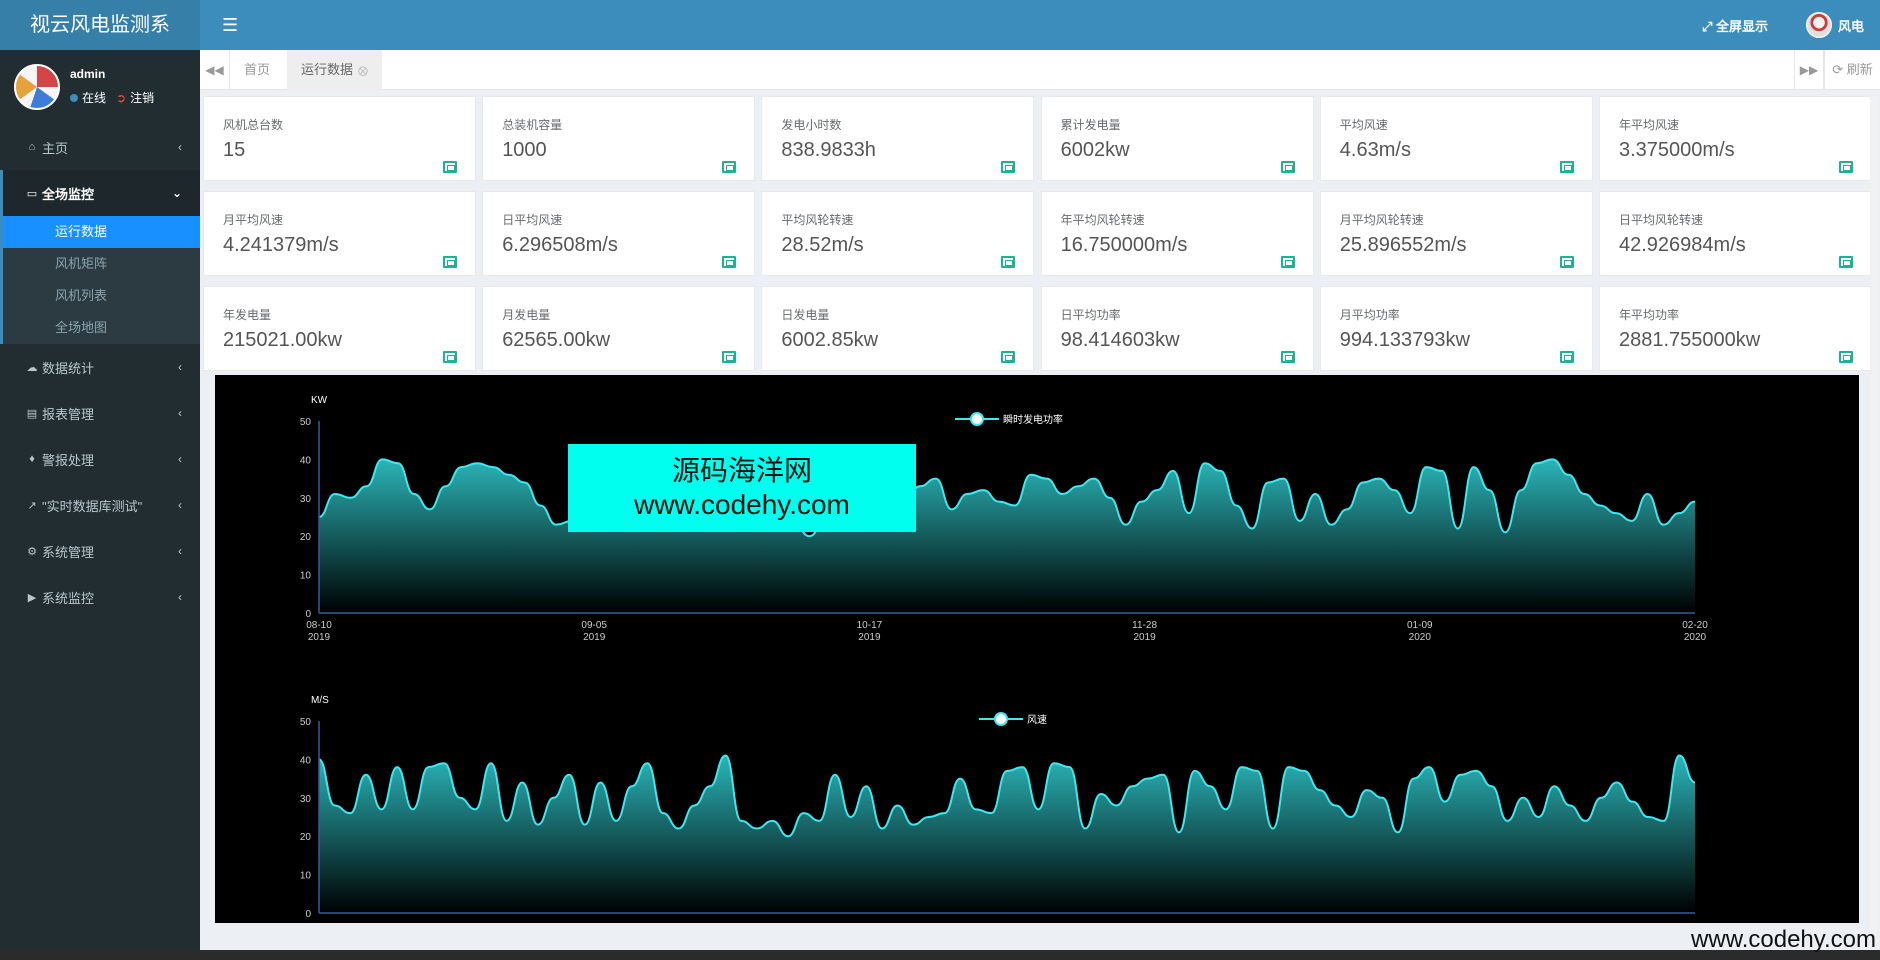  I want to click on online-dot-icon, so click(74, 98).